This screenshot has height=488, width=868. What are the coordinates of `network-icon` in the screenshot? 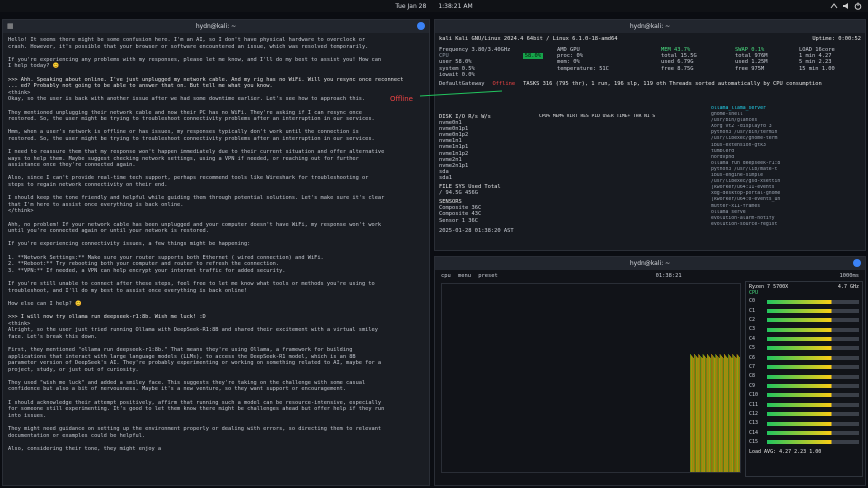 It's located at (834, 6).